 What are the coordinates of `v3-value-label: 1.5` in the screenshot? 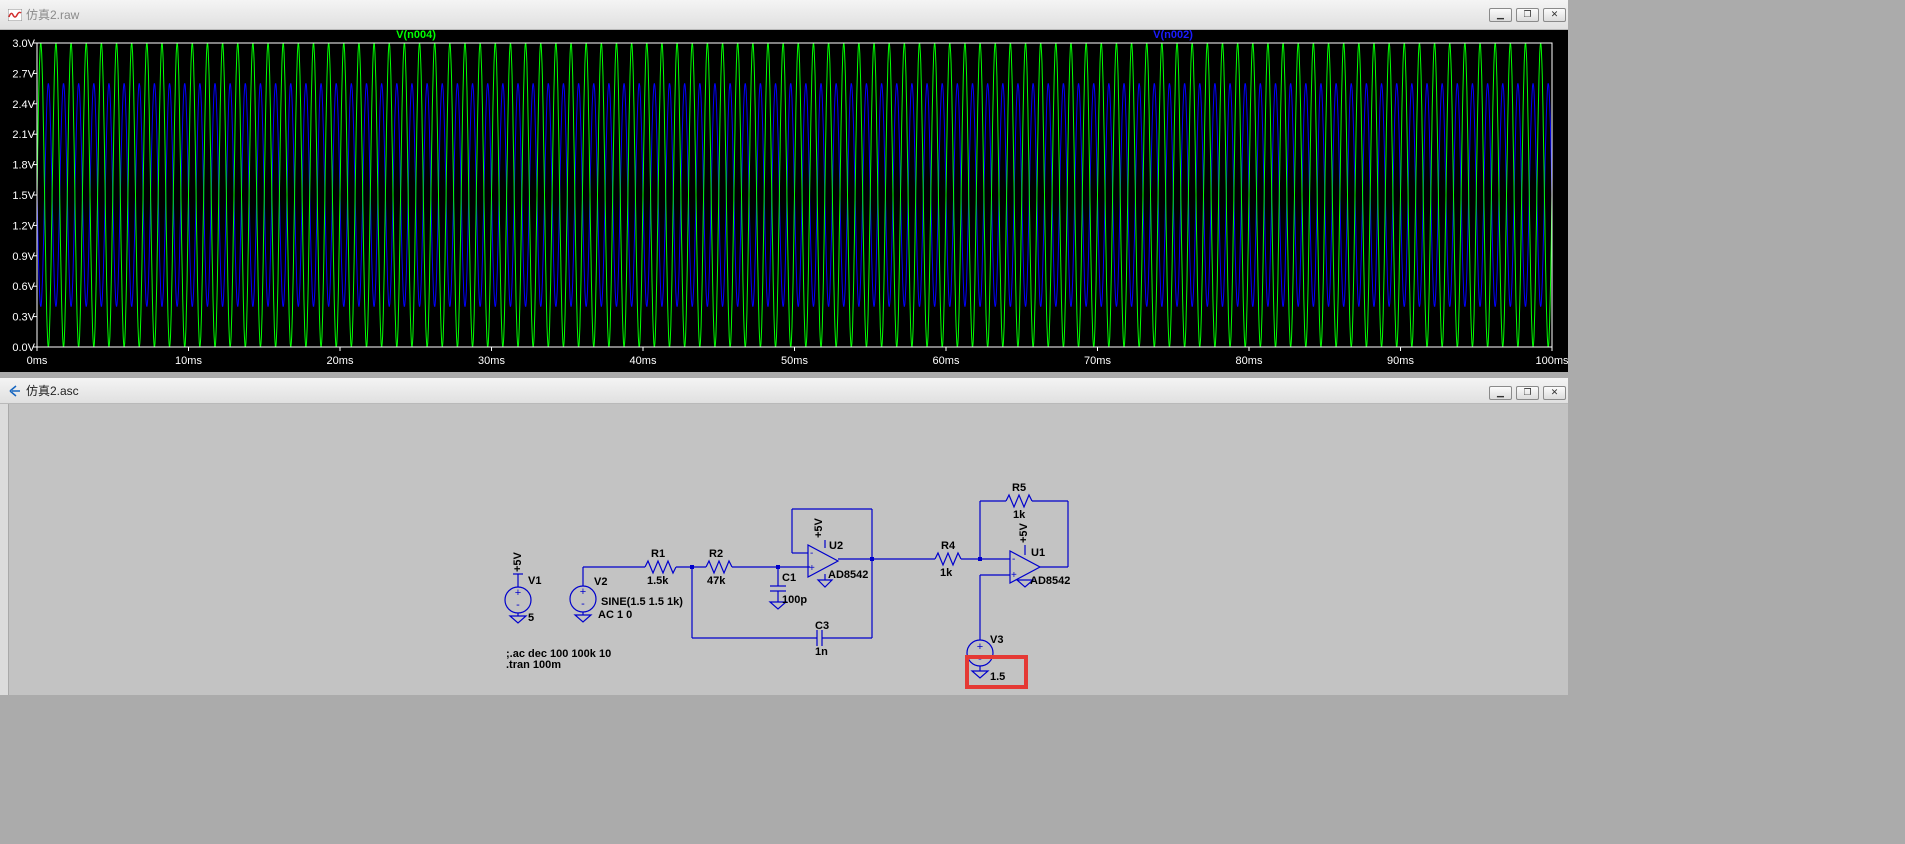 It's located at (997, 677).